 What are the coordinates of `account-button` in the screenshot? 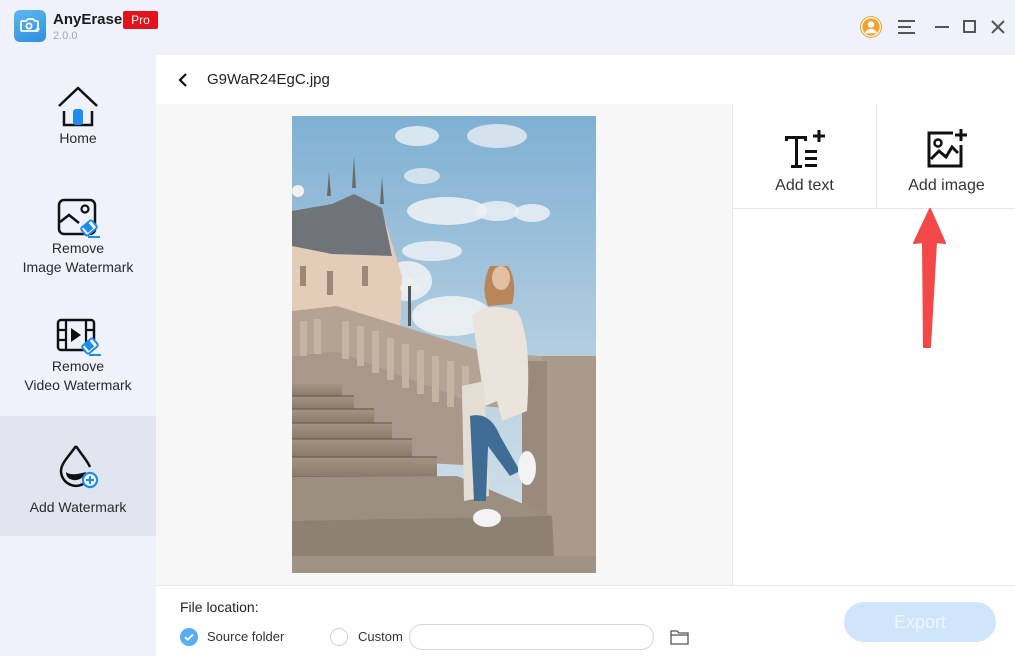 It's located at (871, 27).